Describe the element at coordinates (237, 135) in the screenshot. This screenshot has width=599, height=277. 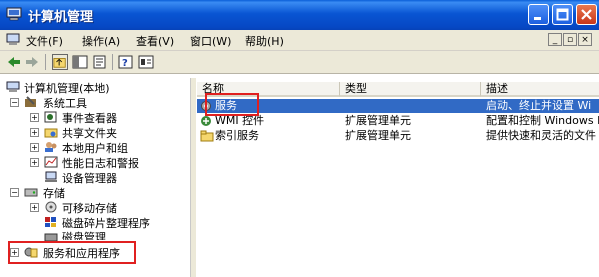
I see `row-name: 索引服务` at that location.